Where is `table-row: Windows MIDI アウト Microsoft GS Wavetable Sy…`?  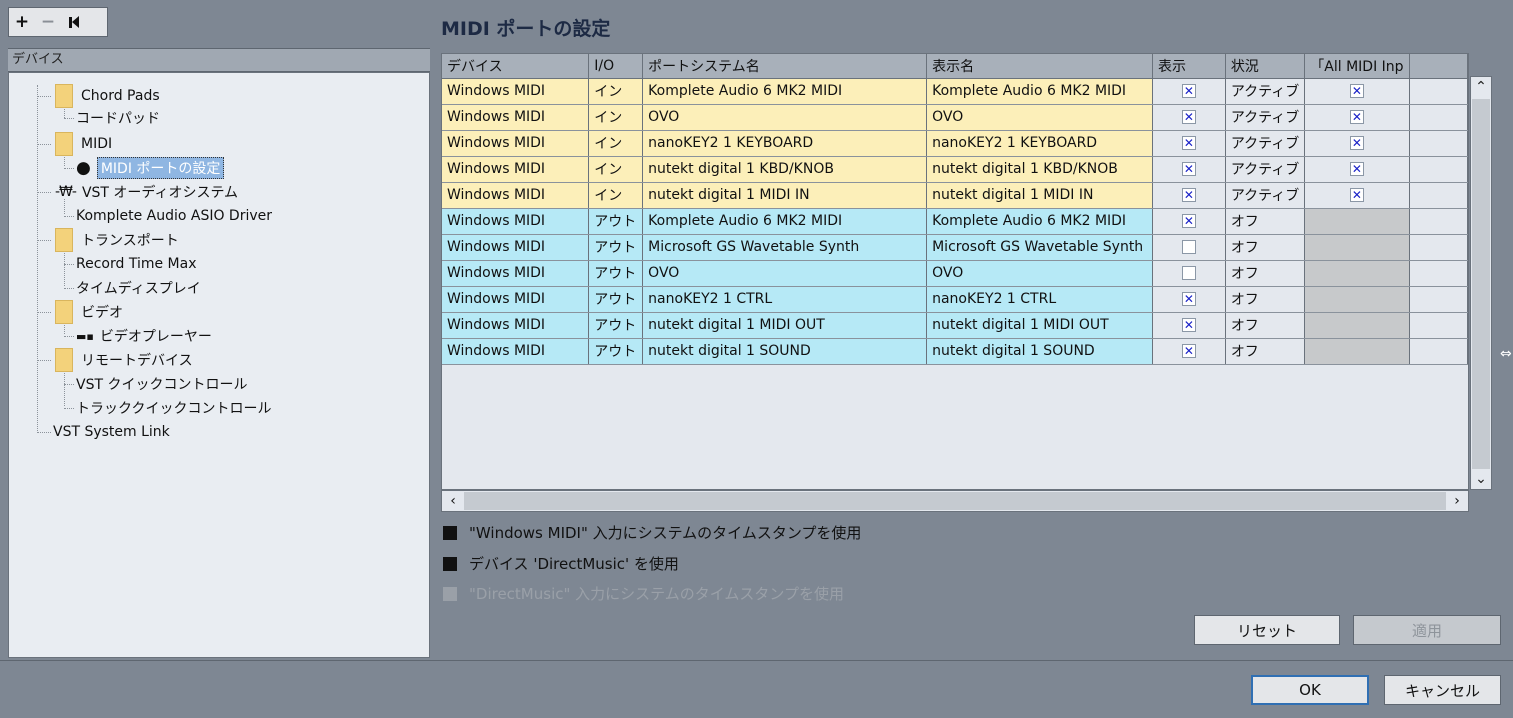
table-row: Windows MIDI アウト Microsoft GS Wavetable Sy… is located at coordinates (955, 247).